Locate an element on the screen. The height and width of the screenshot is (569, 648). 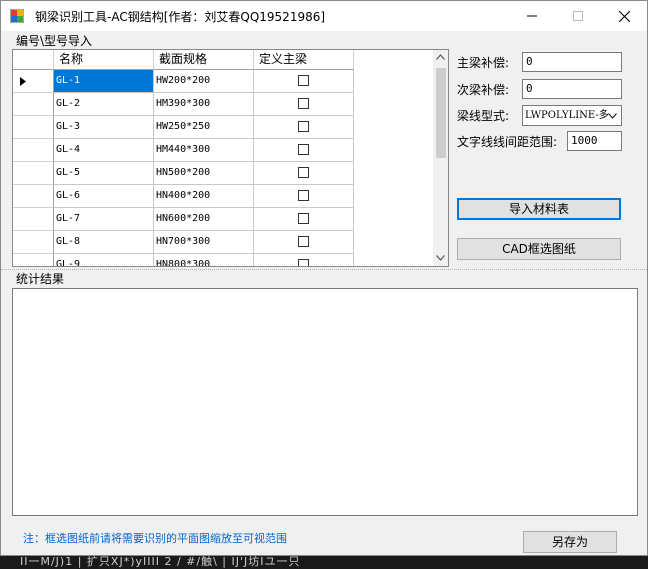
cell-name: GL-7 is located at coordinates (104, 219).